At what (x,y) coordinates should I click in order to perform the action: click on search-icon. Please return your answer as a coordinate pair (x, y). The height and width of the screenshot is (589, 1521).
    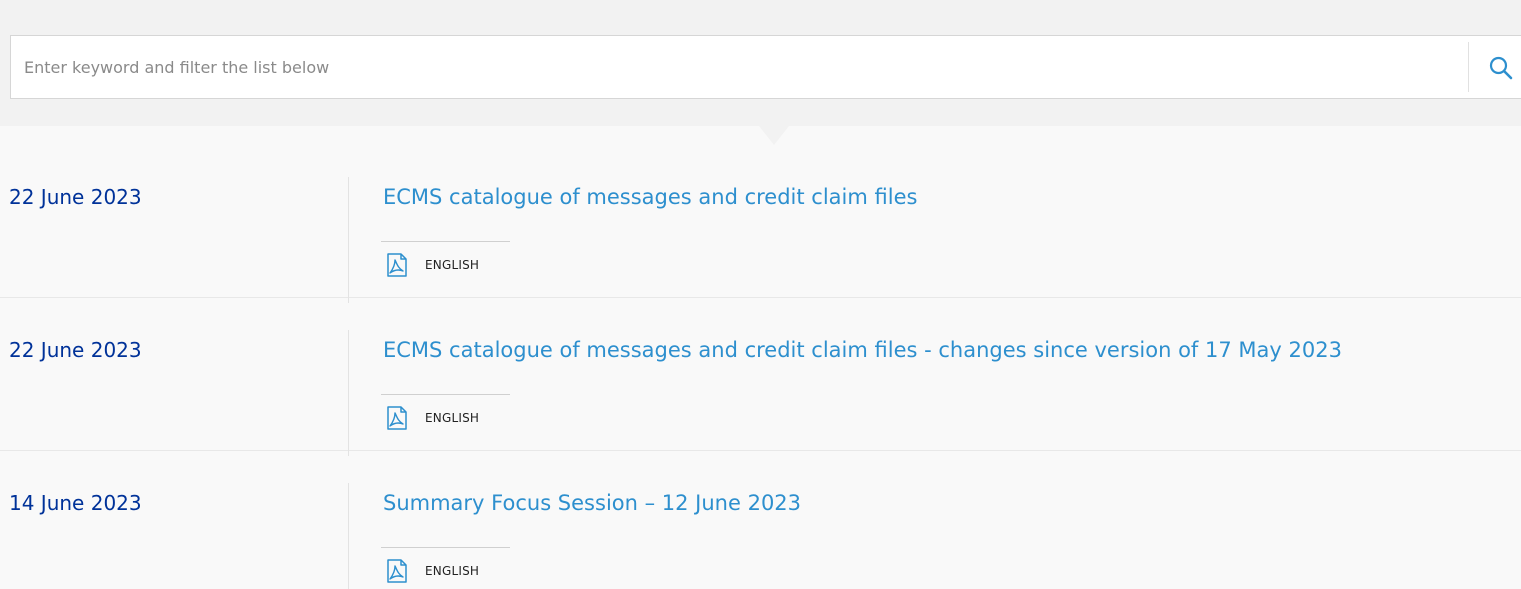
    Looking at the image, I should click on (1501, 68).